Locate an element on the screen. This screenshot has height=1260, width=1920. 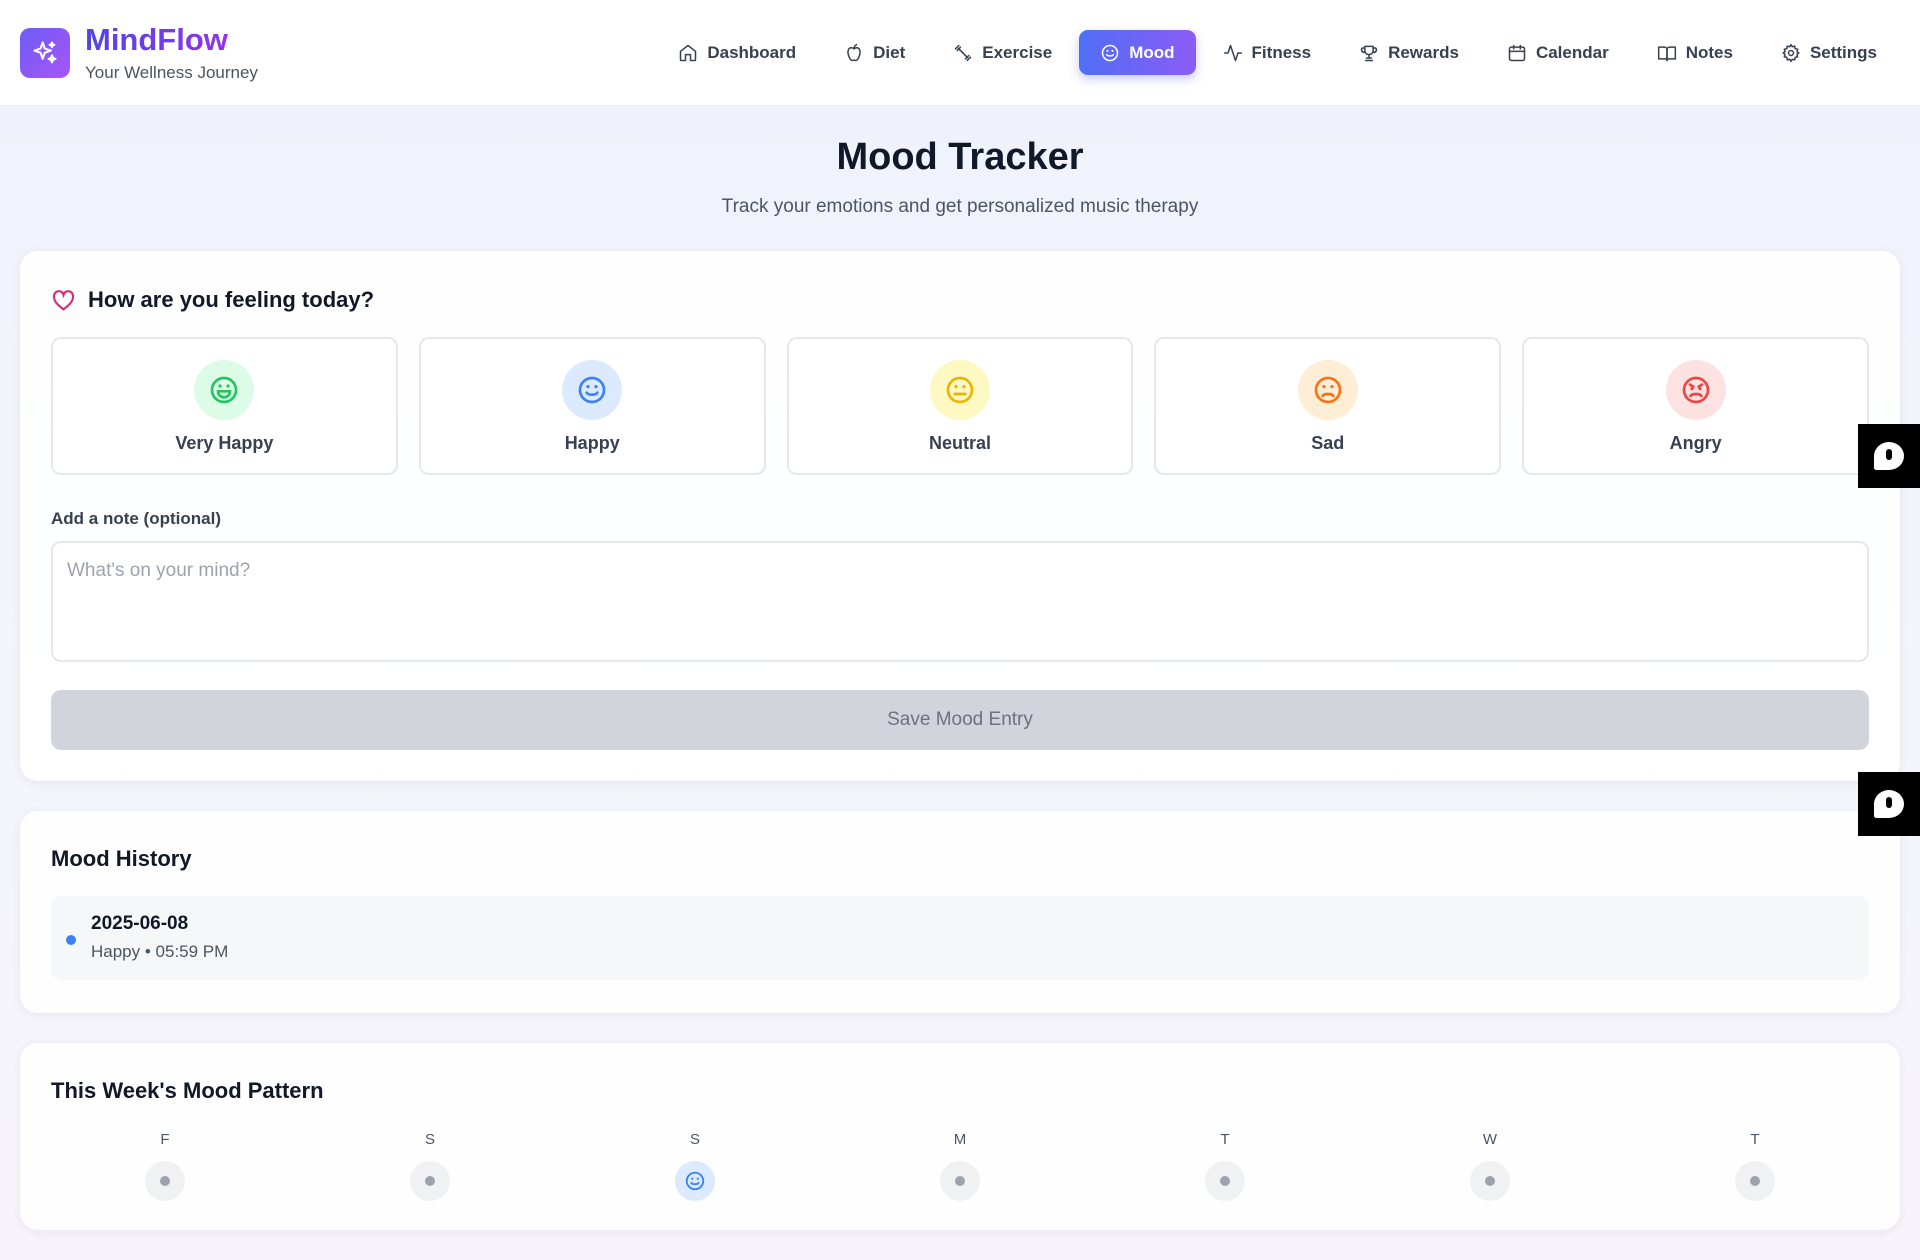
brand-name: MindFlow is located at coordinates (156, 39).